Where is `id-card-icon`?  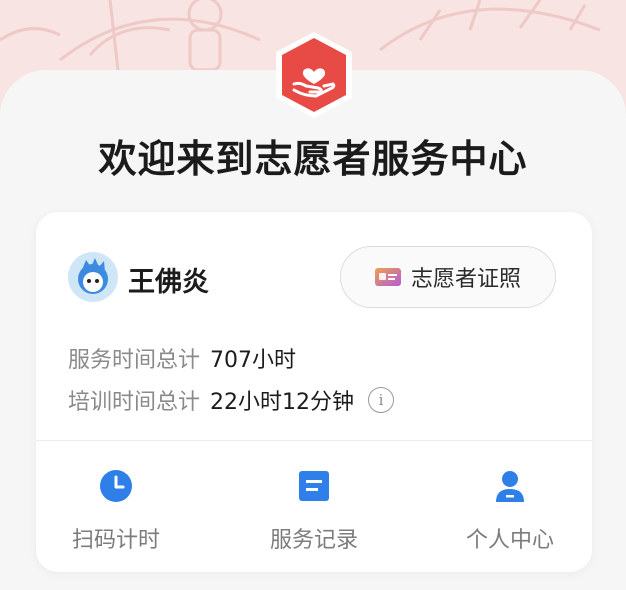
id-card-icon is located at coordinates (387, 277).